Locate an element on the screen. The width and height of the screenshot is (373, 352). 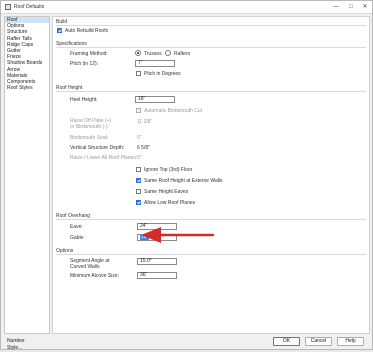
roof-height-divider is located at coordinates (211, 91).